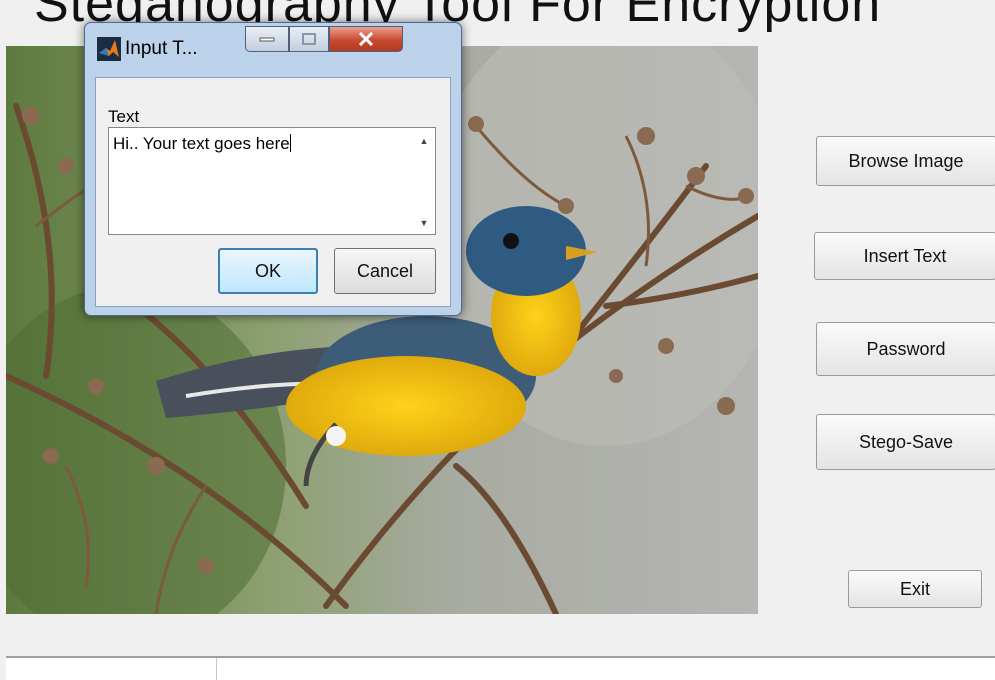 The height and width of the screenshot is (680, 995). Describe the element at coordinates (500, 668) in the screenshot. I see `status-bar` at that location.